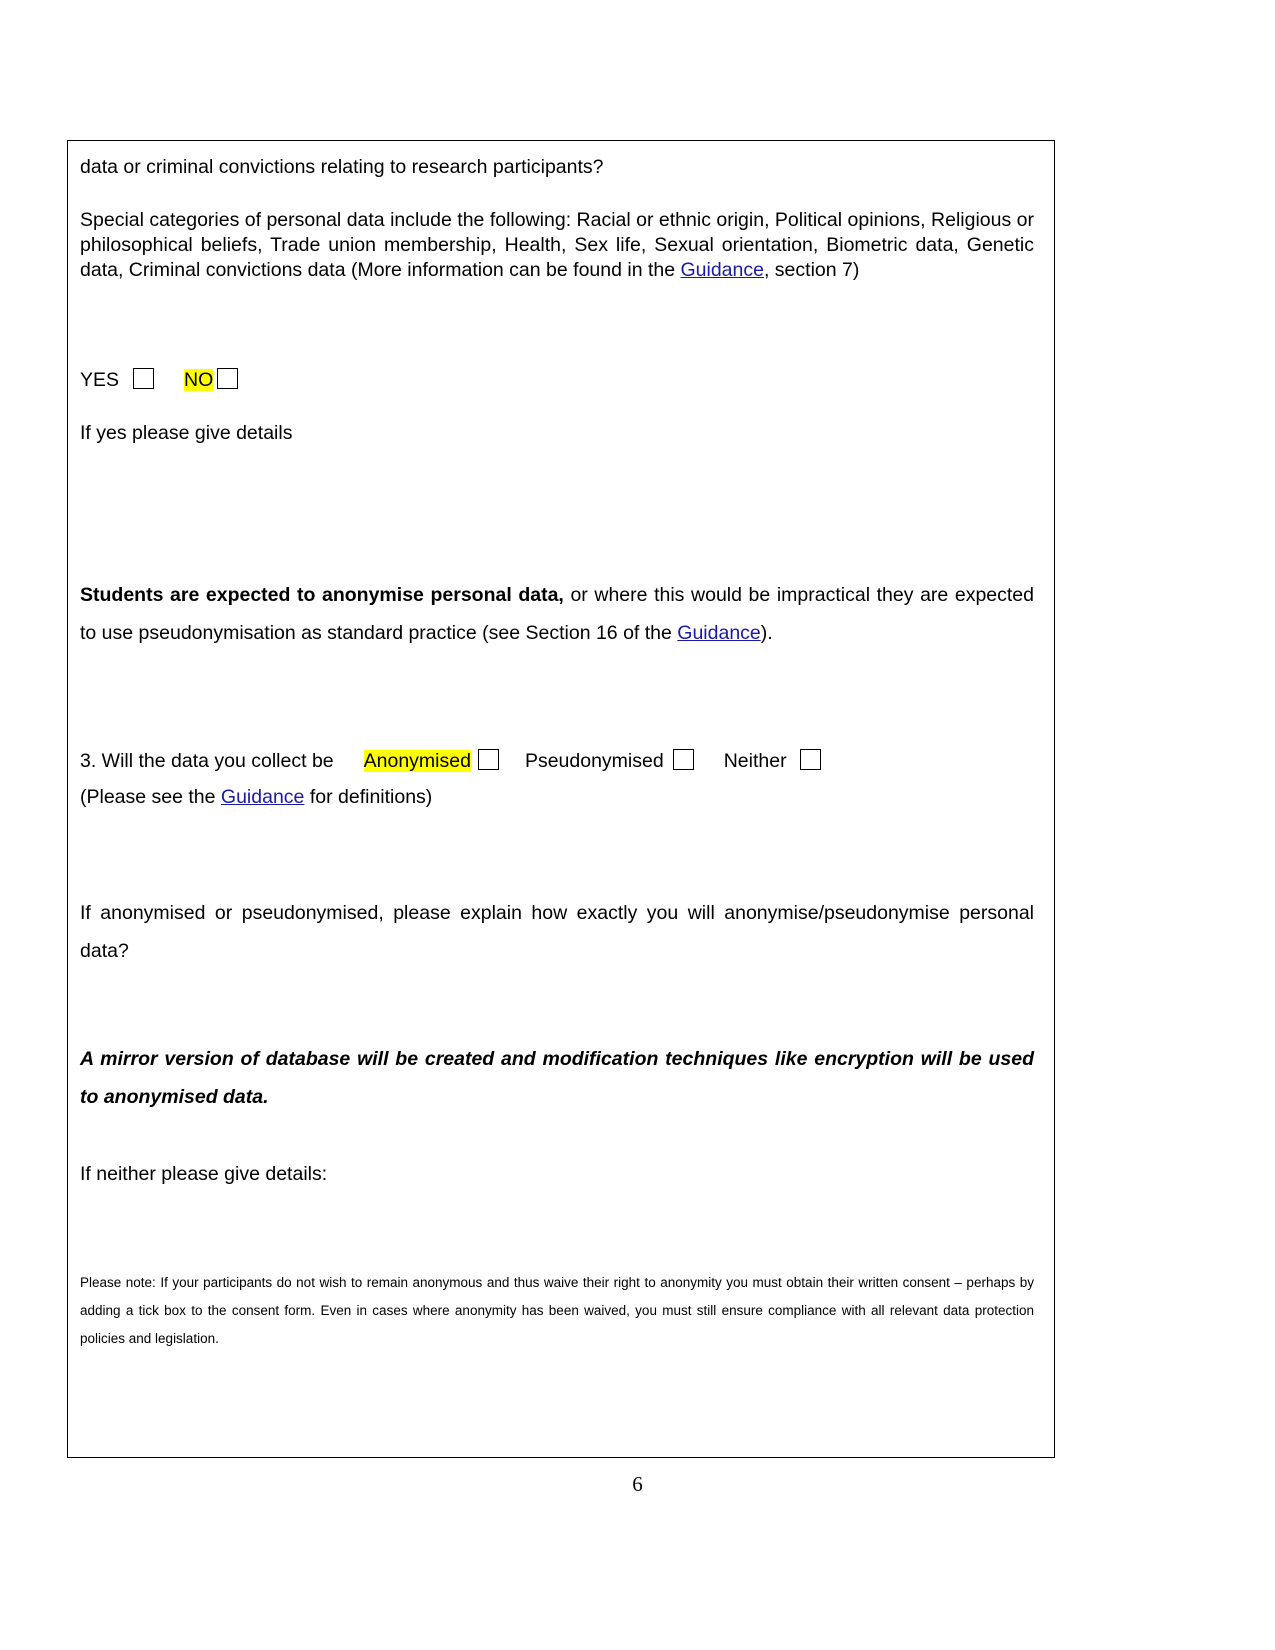  Describe the element at coordinates (557, 511) in the screenshot. I see `if-yes-details-answer-area` at that location.